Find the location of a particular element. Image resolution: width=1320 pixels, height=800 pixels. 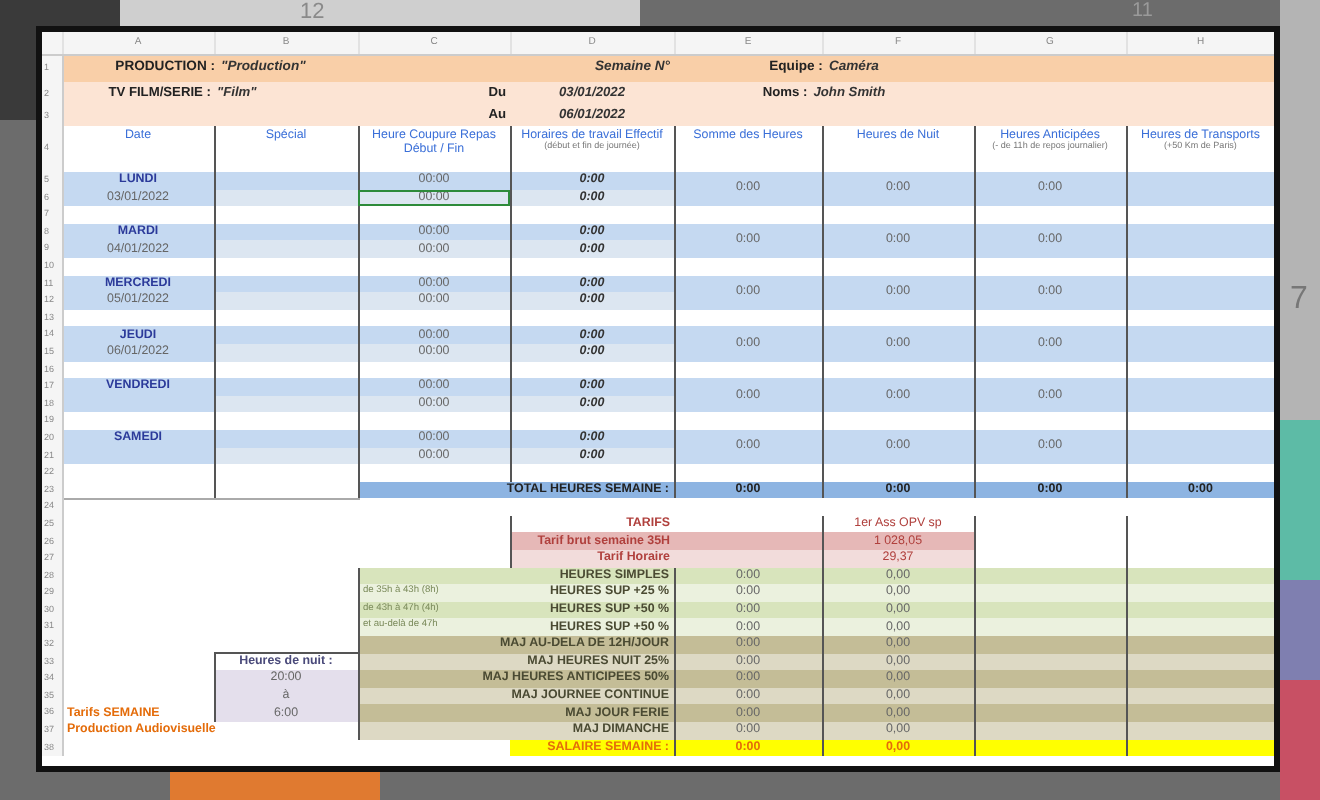

backdrop-panel is located at coordinates (1300, 740).